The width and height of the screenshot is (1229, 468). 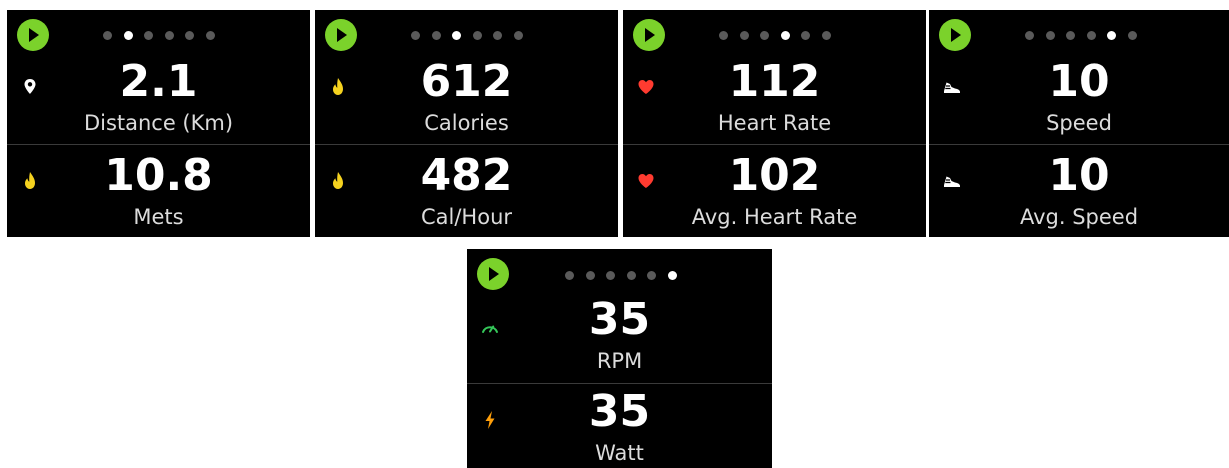 What do you see at coordinates (619, 361) in the screenshot?
I see `metric-label: RPM` at bounding box center [619, 361].